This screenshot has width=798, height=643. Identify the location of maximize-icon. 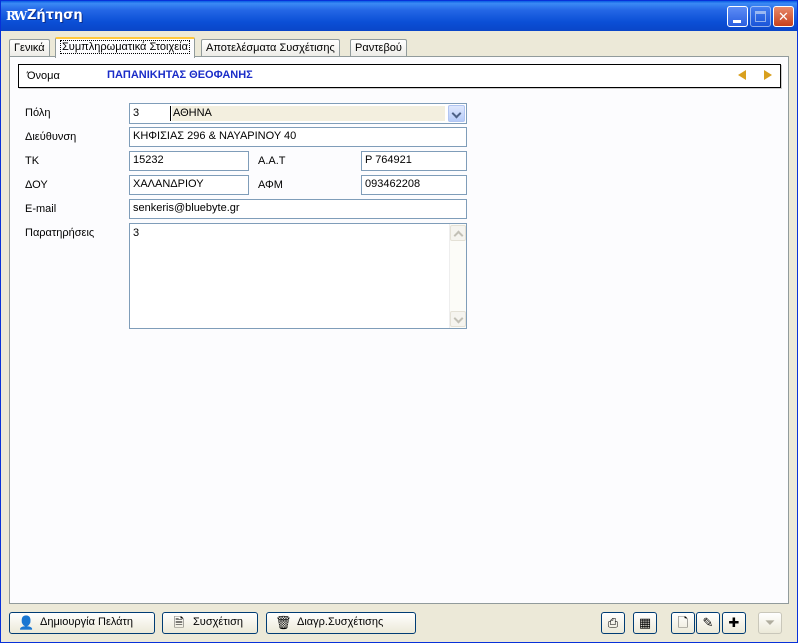
(760, 16).